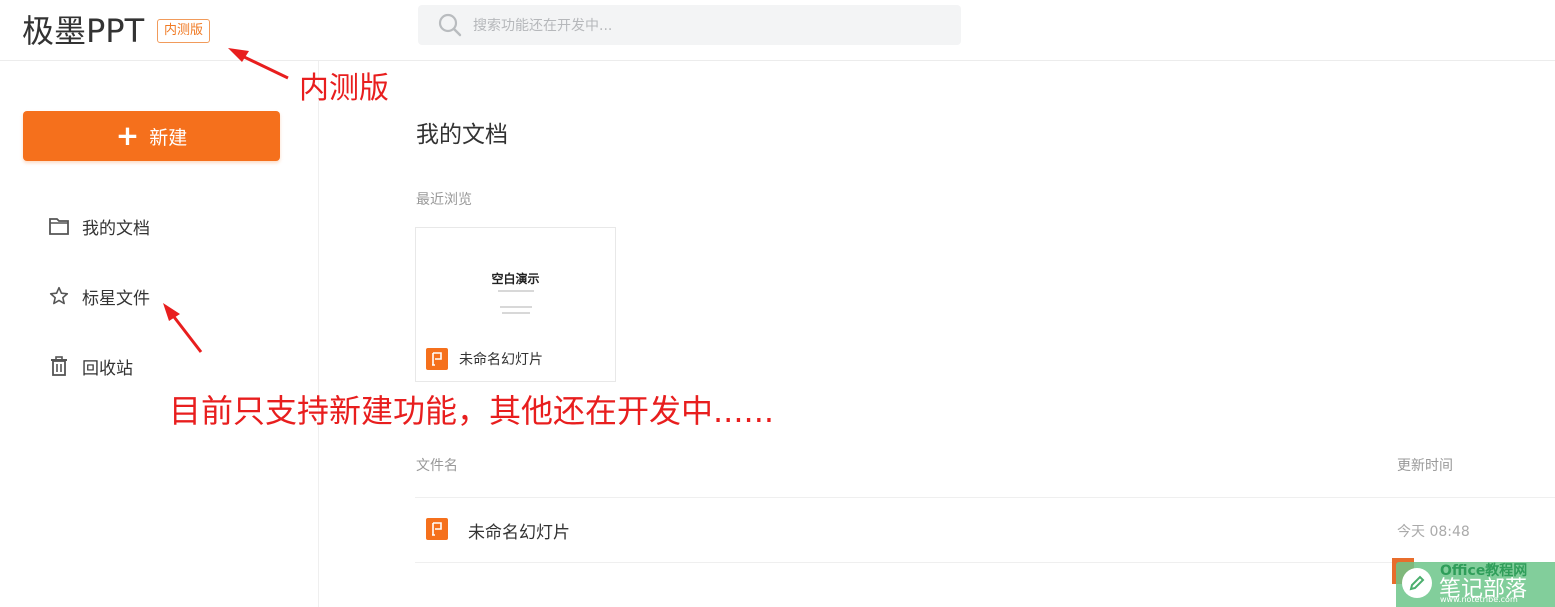 Image resolution: width=1555 pixels, height=607 pixels. Describe the element at coordinates (226, 200) in the screenshot. I see `annotation-arrows` at that location.